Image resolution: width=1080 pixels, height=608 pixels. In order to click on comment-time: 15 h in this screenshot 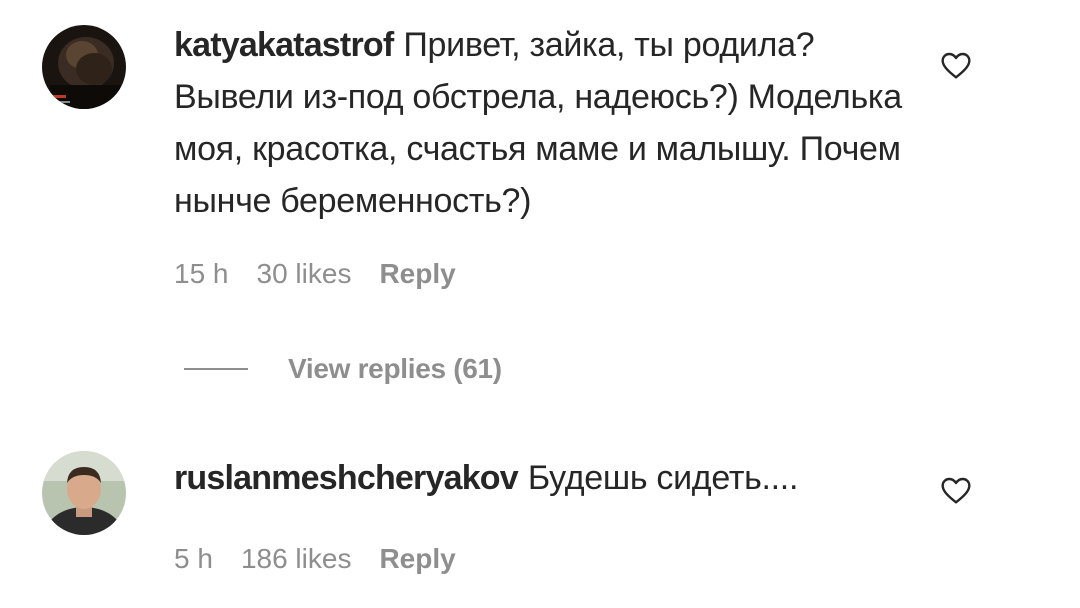, I will do `click(201, 273)`.